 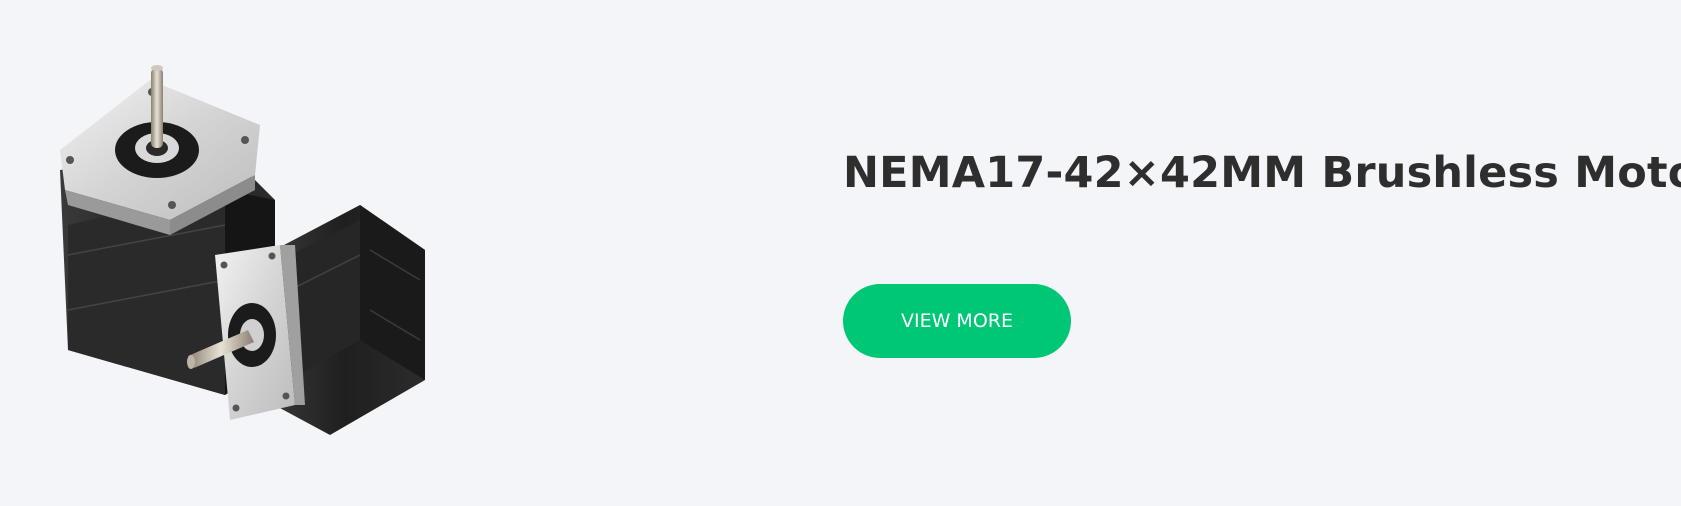 I want to click on product-info: NEMA17-42×42MM Brushless Motor, so click(x=1262, y=173).